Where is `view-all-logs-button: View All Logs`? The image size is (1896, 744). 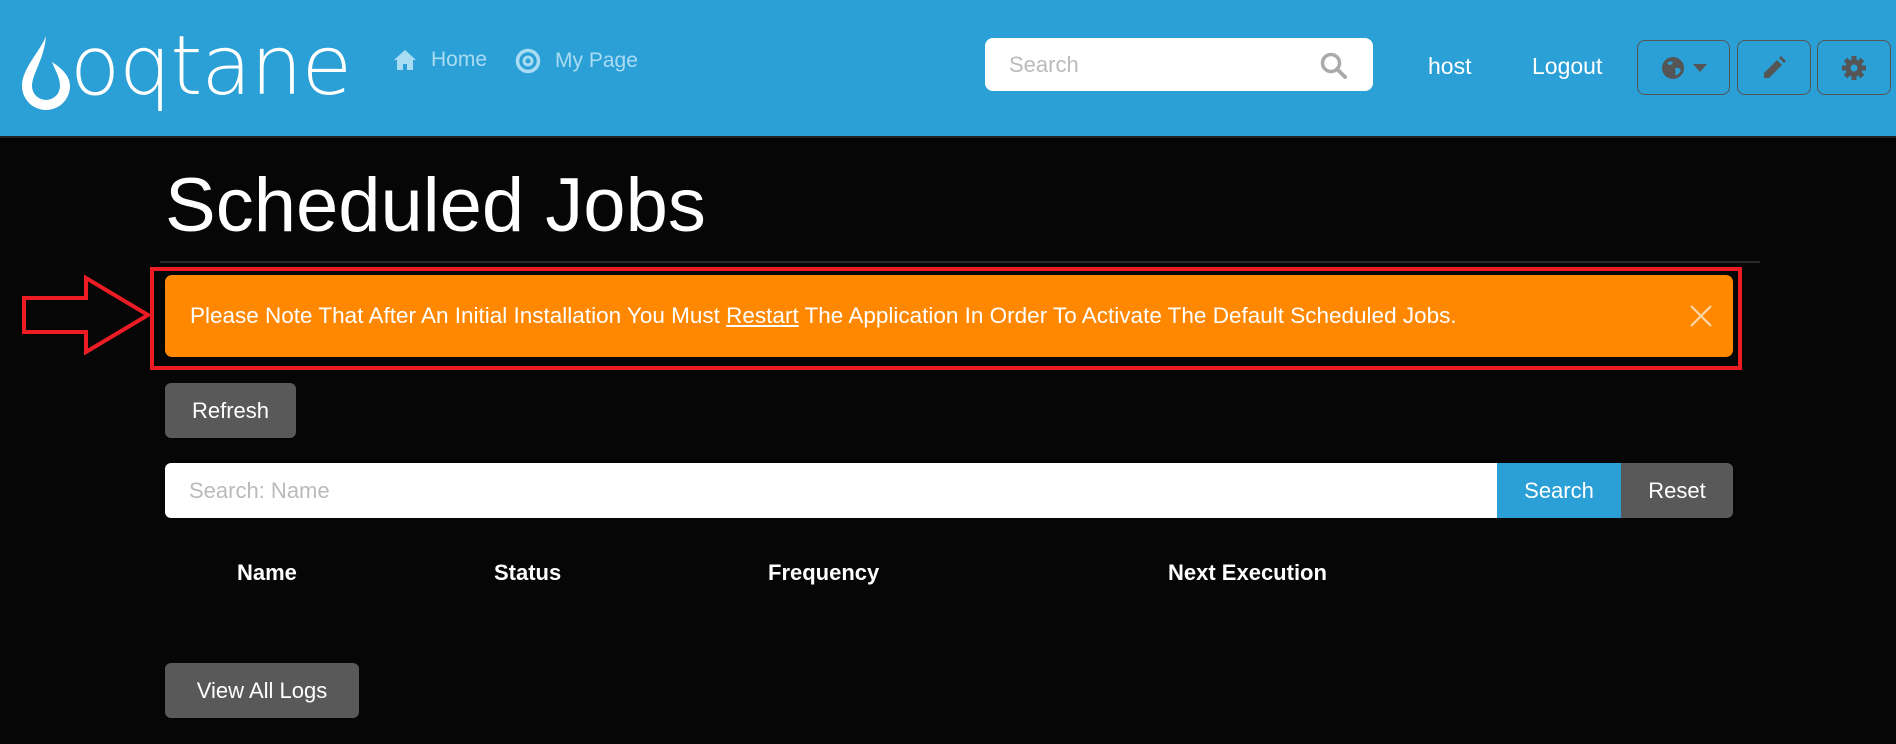
view-all-logs-button: View All Logs is located at coordinates (262, 690).